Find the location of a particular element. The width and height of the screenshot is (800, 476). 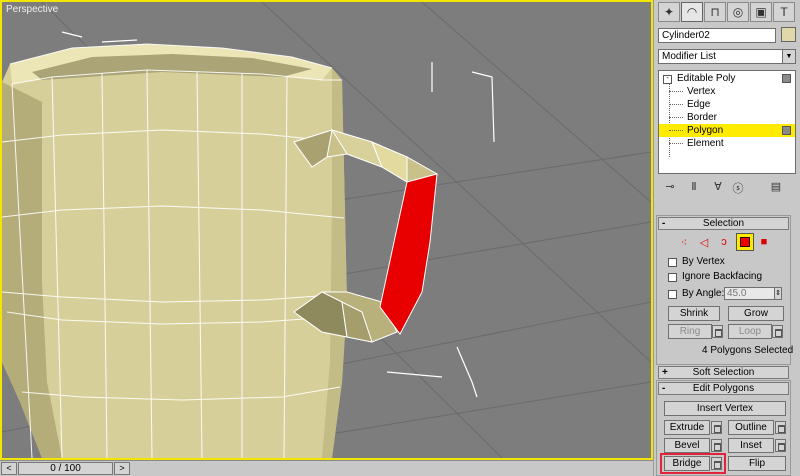

edit-polygons-rollout-header: - Edit Polygons is located at coordinates (723, 388).